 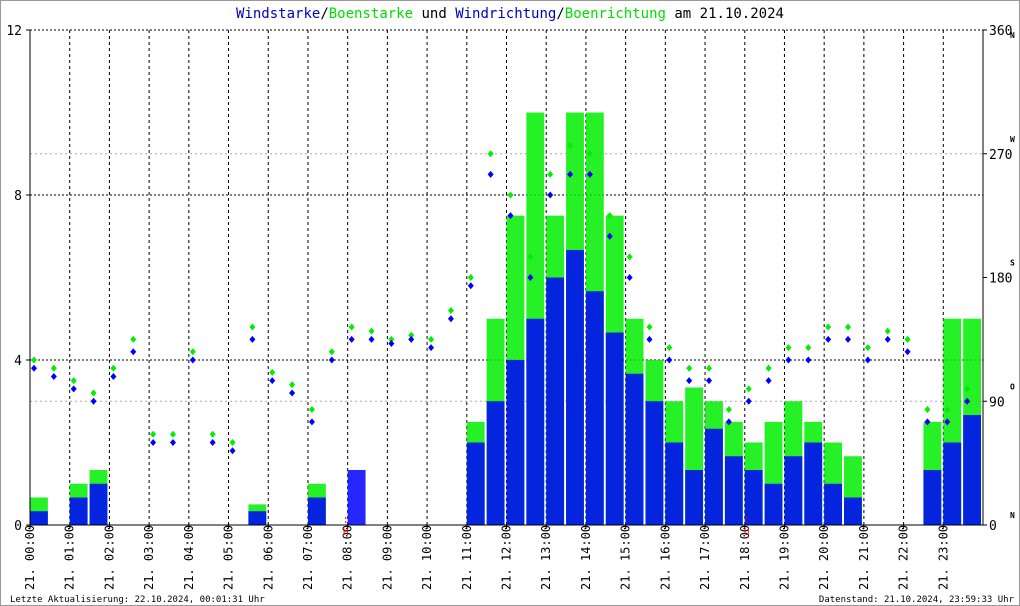 I want to click on footer-data-status: Datenstand: 21.10.2024, 23:59:33 Uhr, so click(x=917, y=600).